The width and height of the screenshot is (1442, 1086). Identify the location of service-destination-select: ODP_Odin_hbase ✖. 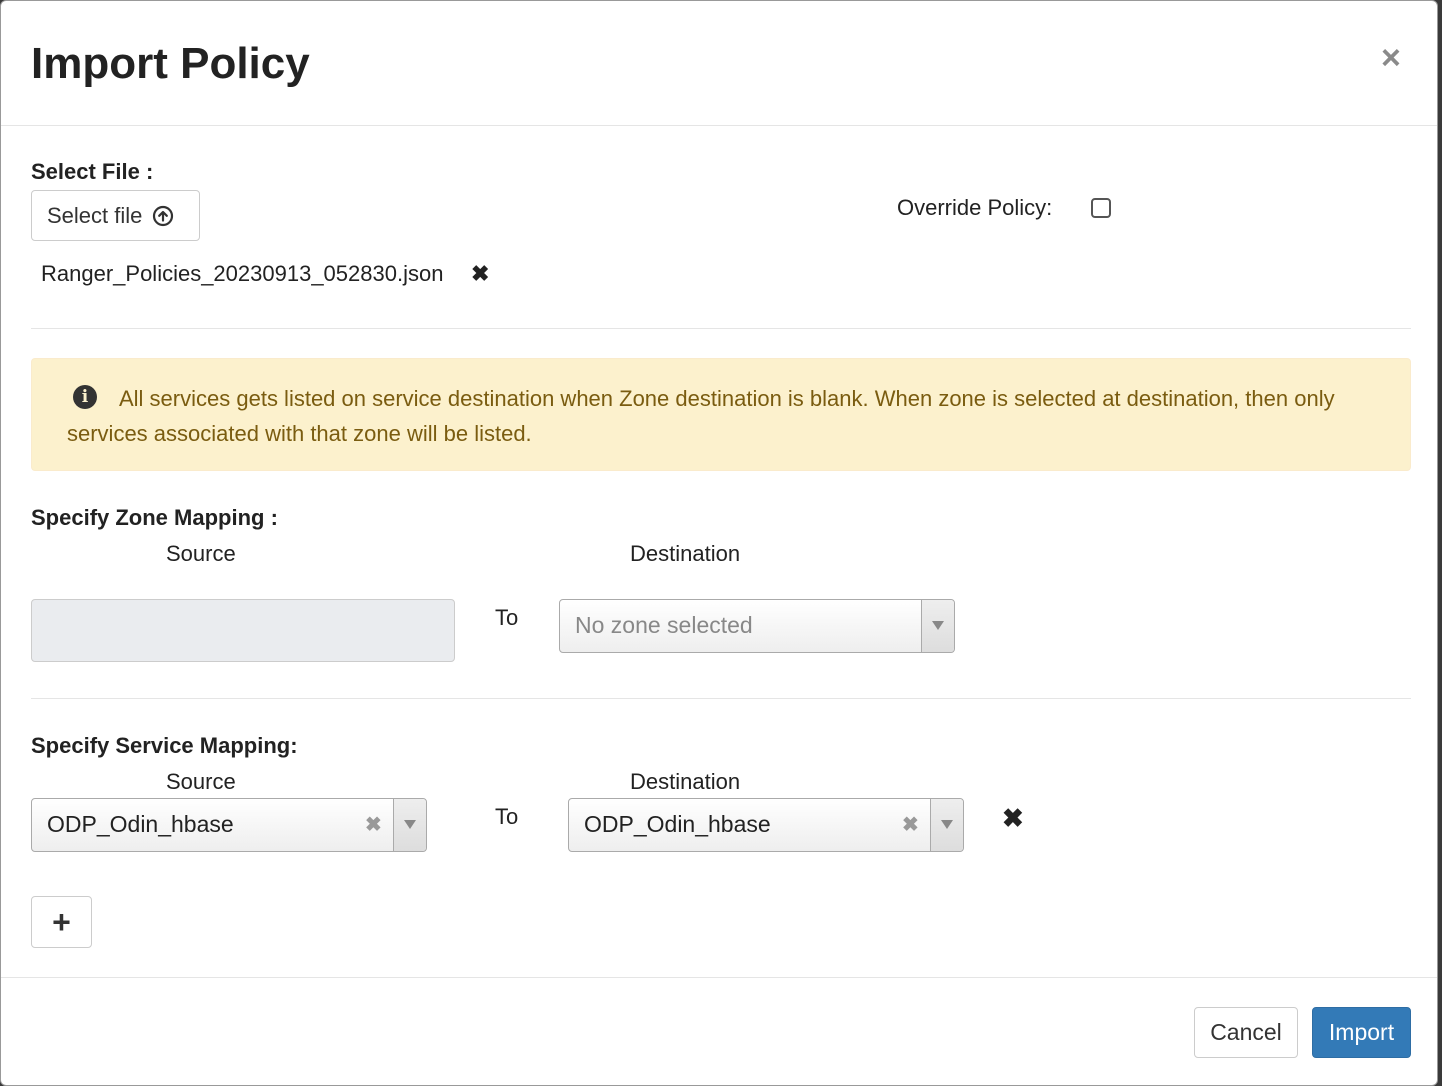
(766, 825).